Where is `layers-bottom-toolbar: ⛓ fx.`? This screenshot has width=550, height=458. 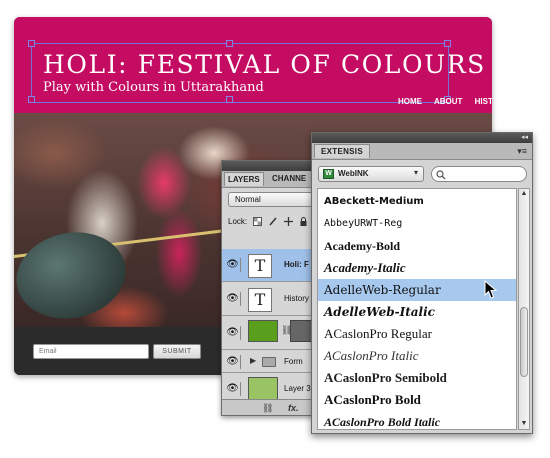 layers-bottom-toolbar: ⛓ fx. is located at coordinates (271, 407).